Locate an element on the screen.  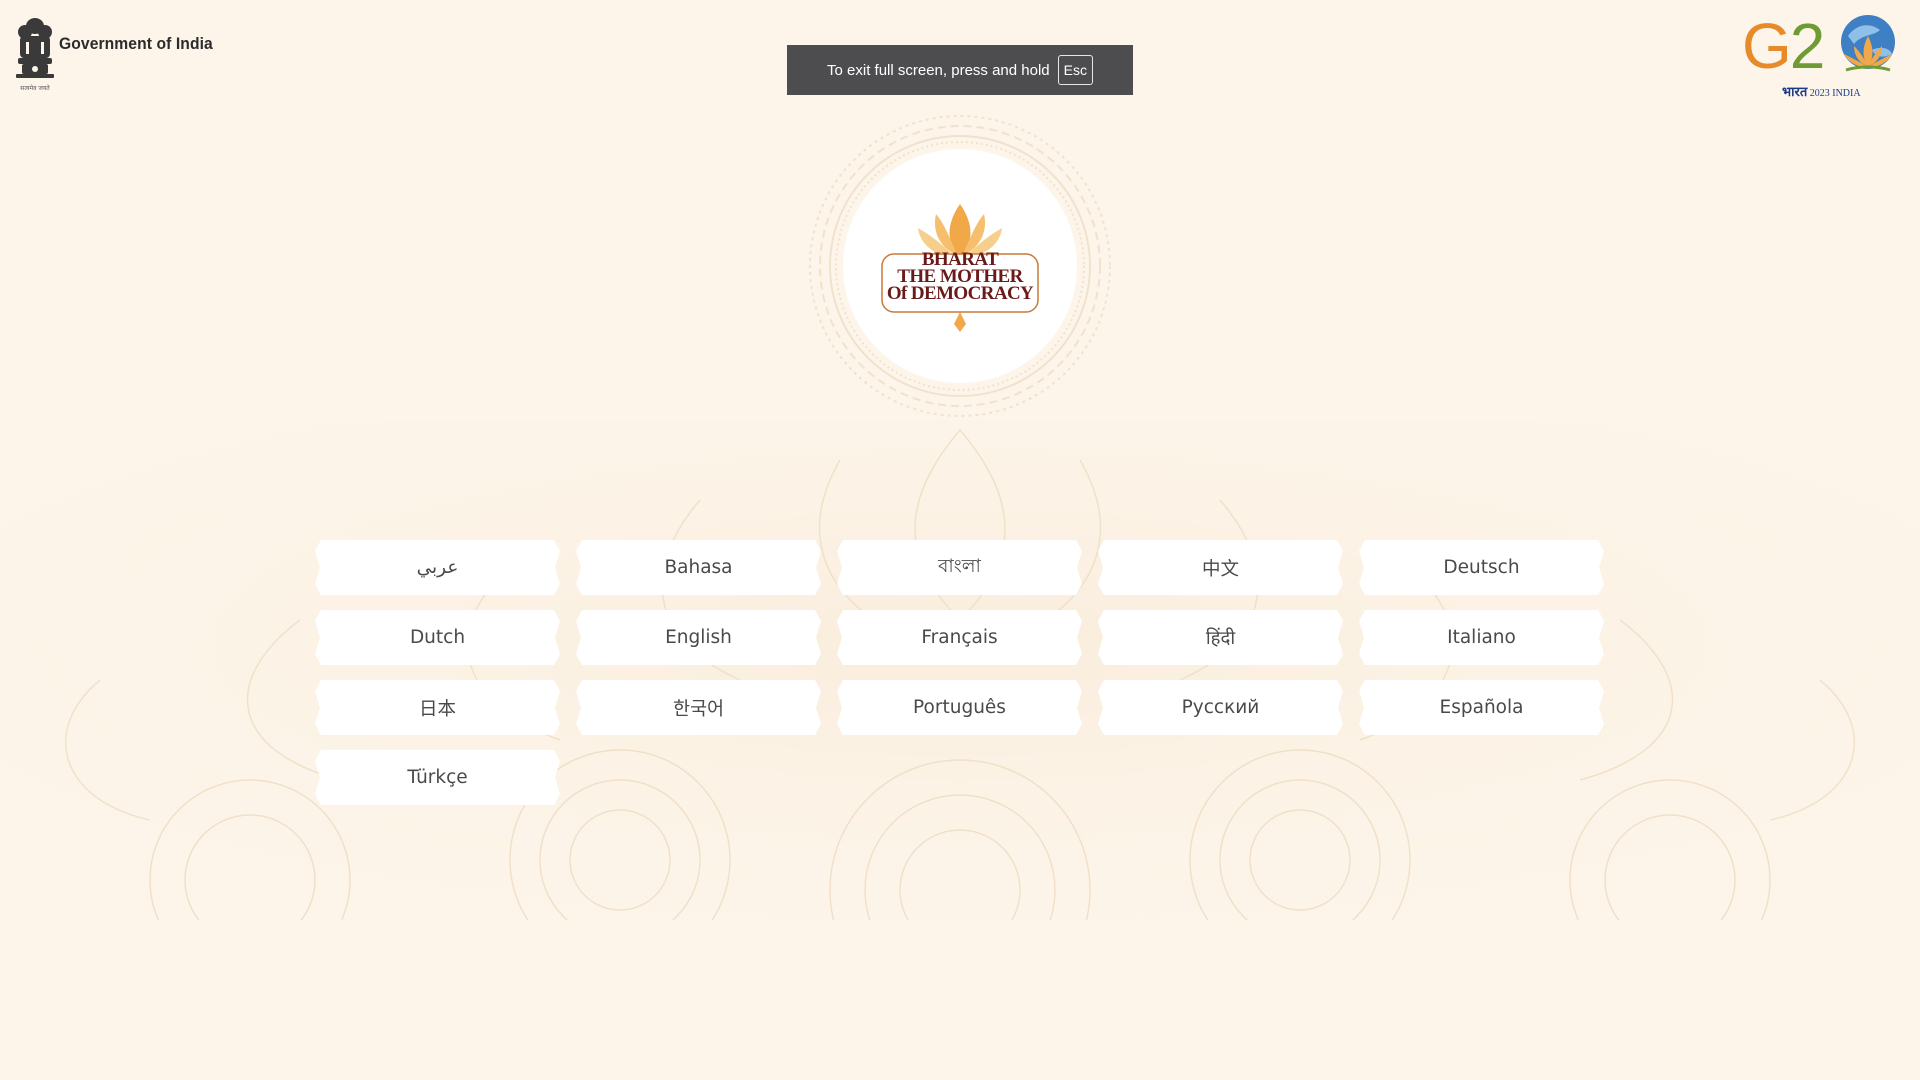
medallion-line-3: Of DEMOCRACY is located at coordinates (960, 293).